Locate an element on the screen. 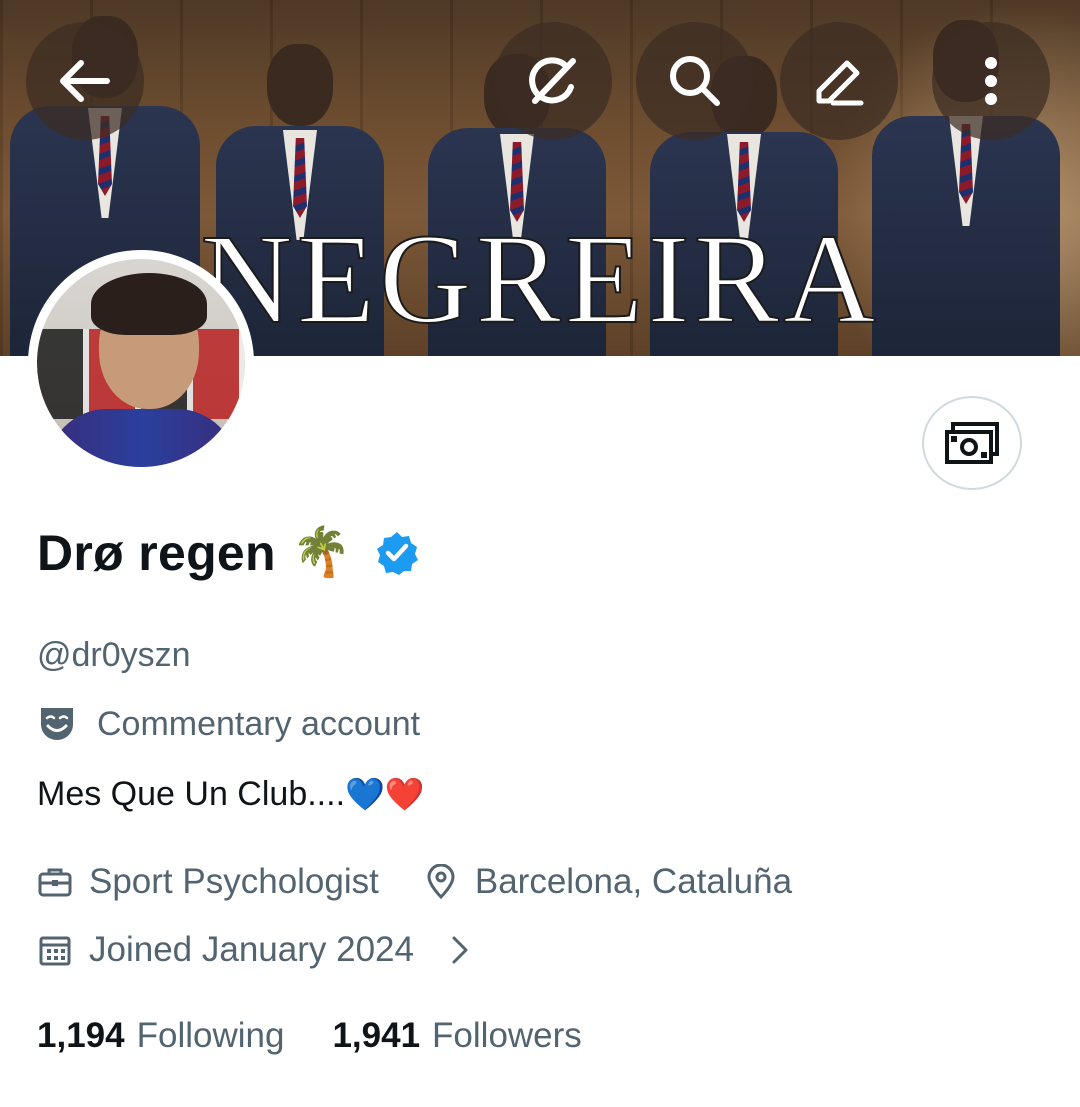  followers-link: 1,941 Followers is located at coordinates (456, 1036).